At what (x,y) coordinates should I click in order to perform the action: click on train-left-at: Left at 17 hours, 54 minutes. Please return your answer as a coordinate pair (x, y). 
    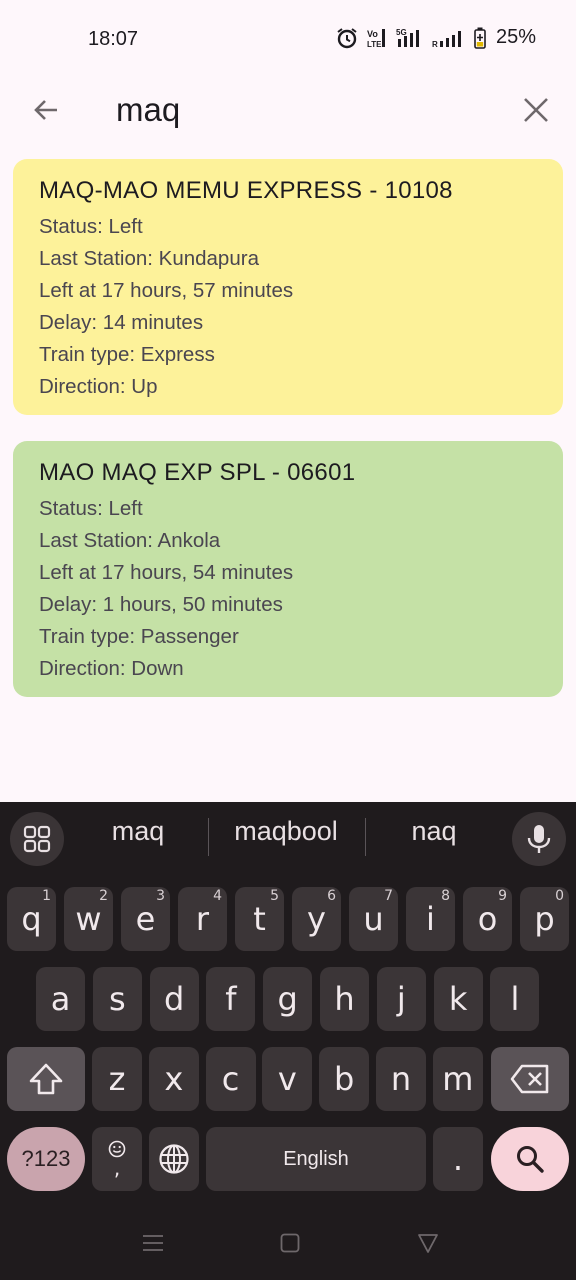
    Looking at the image, I should click on (166, 572).